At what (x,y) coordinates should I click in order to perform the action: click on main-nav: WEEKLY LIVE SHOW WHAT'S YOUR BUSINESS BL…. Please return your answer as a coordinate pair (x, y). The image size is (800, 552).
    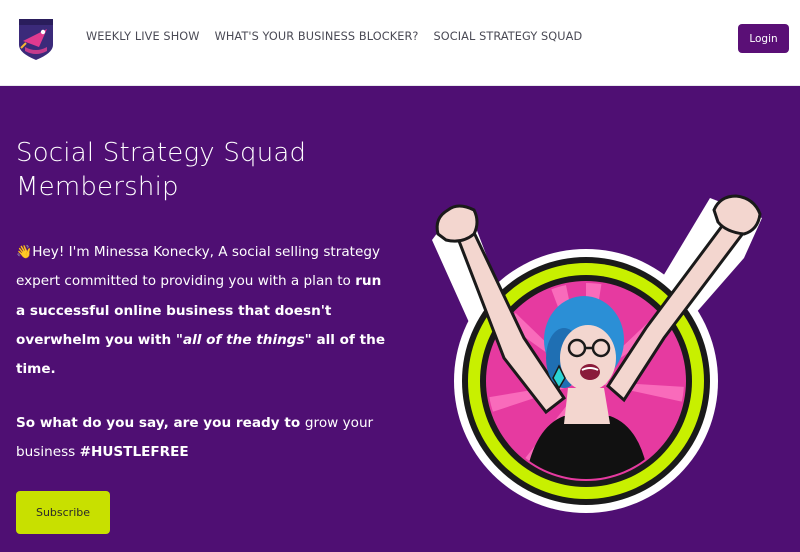
    Looking at the image, I should click on (334, 36).